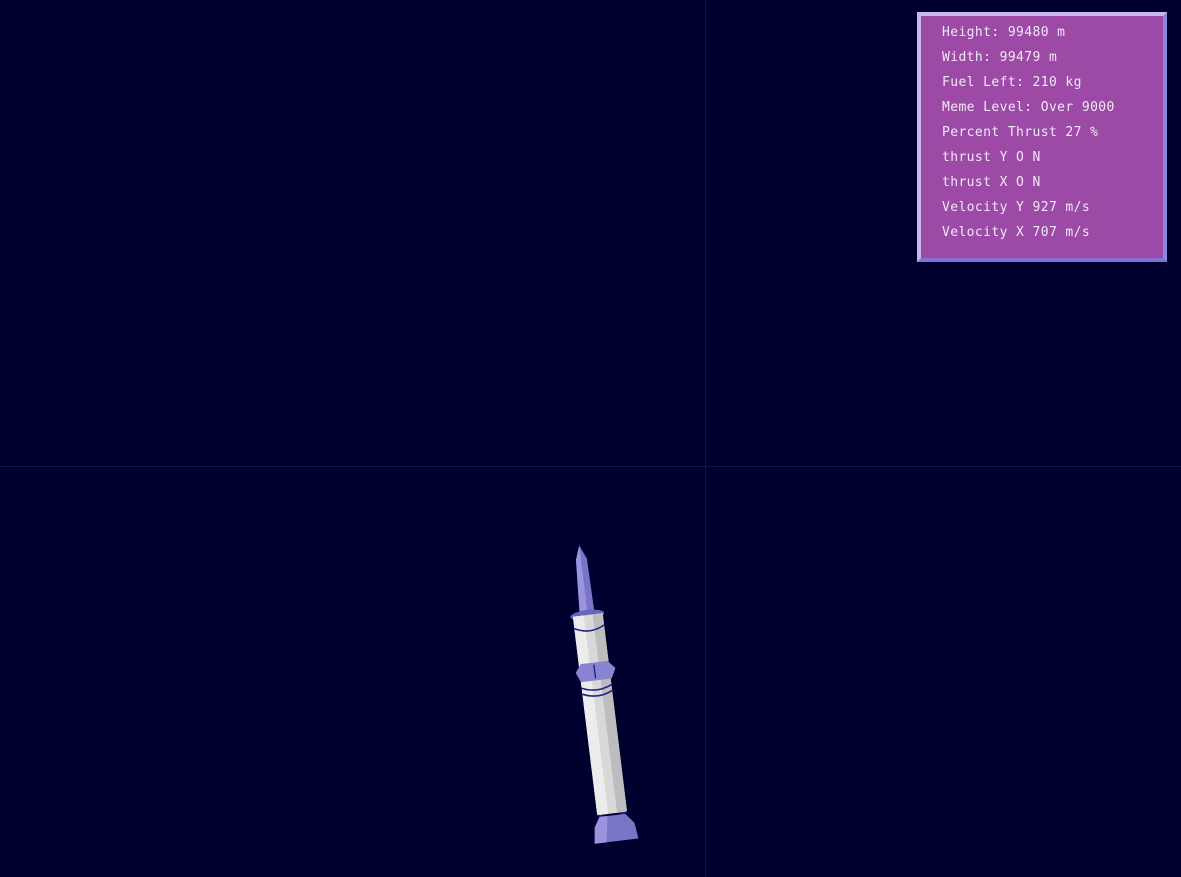 Image resolution: width=1181 pixels, height=877 pixels. Describe the element at coordinates (991, 182) in the screenshot. I see `thrust-x-readout: thrust X O N` at that location.